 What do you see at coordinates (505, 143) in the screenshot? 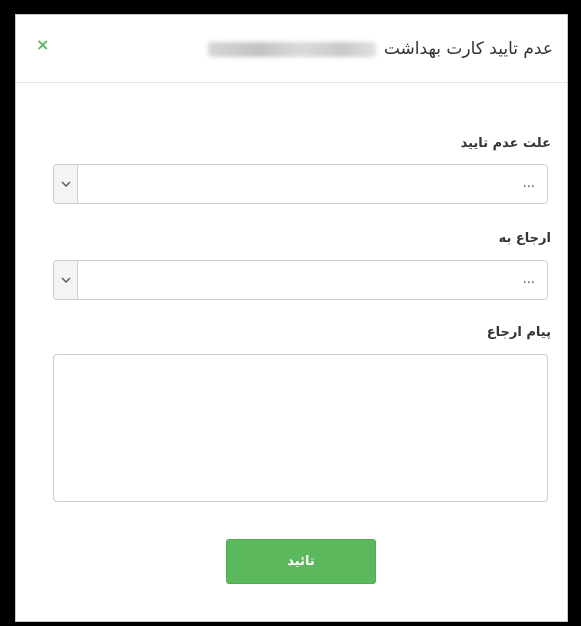
I see `reason-label: علت عدم تایید` at bounding box center [505, 143].